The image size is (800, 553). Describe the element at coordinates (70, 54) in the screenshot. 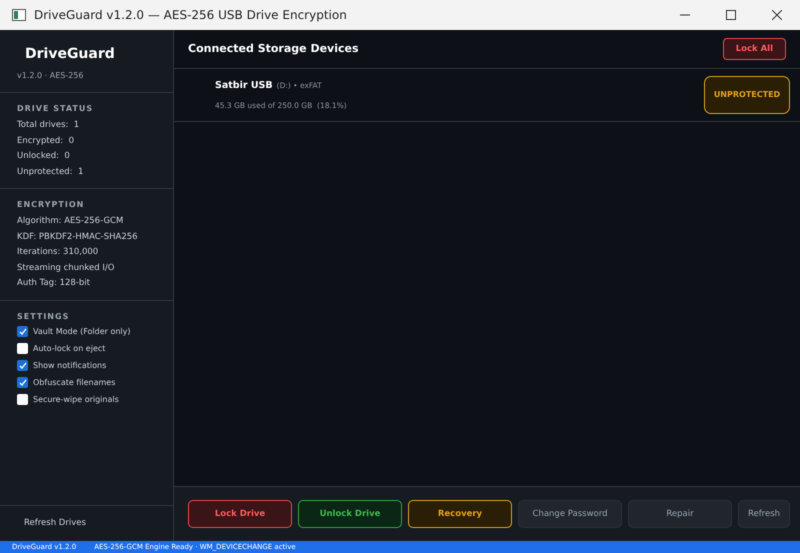

I see `app-name: DriveGuard` at that location.